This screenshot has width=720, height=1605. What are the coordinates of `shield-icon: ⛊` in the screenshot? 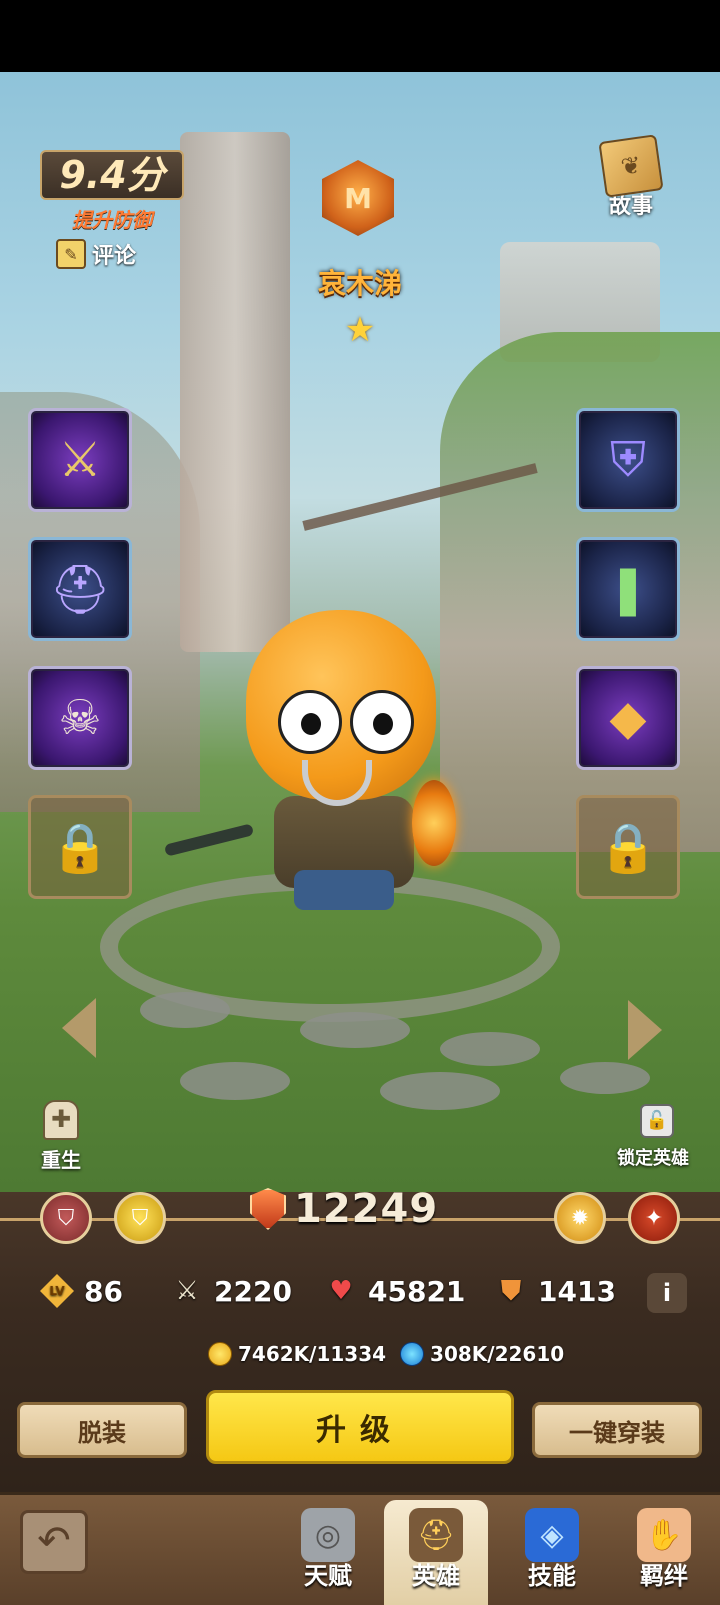 It's located at (511, 1290).